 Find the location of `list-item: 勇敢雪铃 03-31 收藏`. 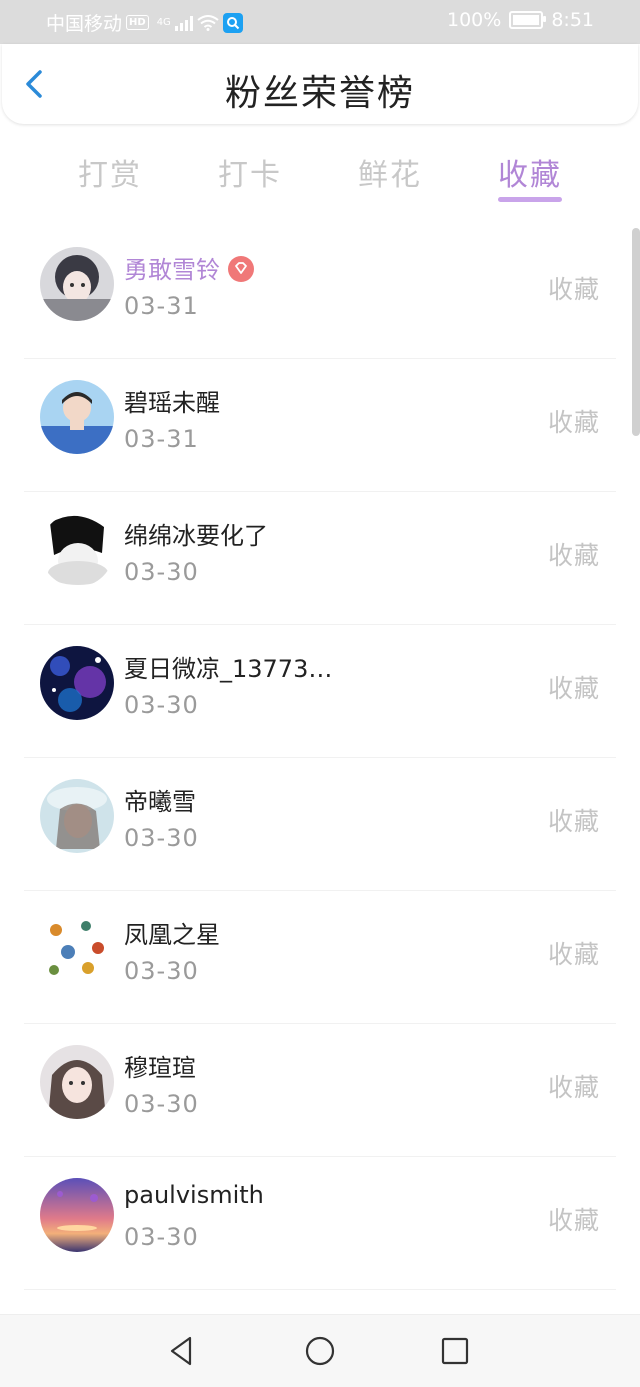

list-item: 勇敢雪铃 03-31 收藏 is located at coordinates (320, 292).